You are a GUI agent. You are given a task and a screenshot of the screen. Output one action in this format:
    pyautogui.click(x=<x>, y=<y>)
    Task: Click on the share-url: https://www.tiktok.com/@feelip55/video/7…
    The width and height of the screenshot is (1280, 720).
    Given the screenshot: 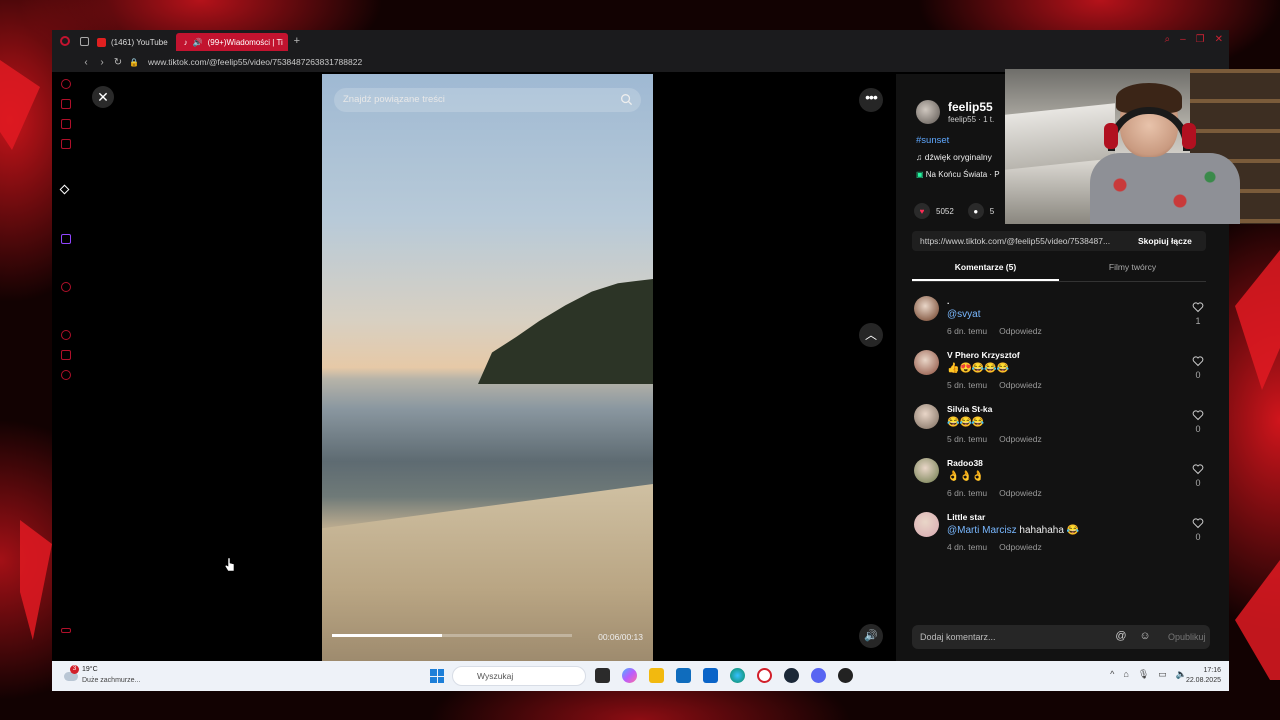 What is the action you would take?
    pyautogui.click(x=1021, y=241)
    